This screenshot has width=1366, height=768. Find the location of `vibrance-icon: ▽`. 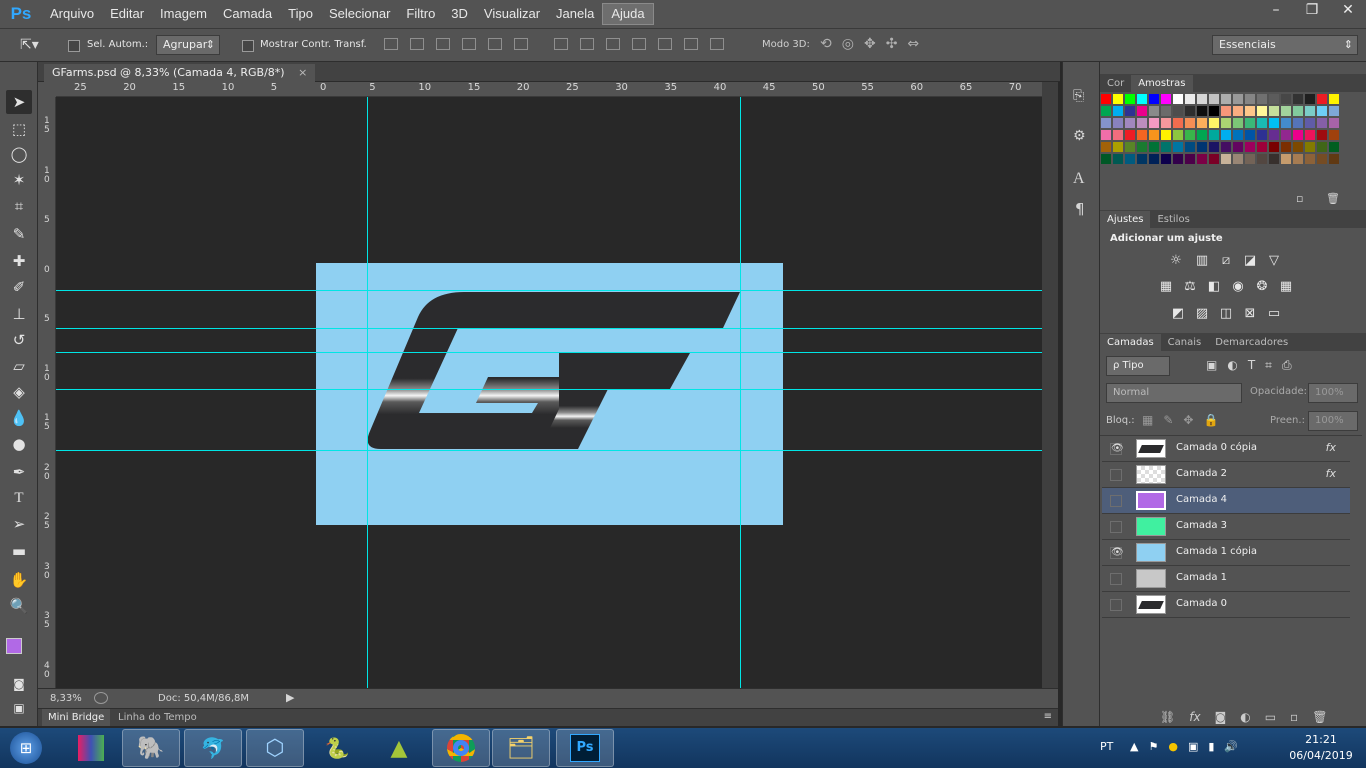

vibrance-icon: ▽ is located at coordinates (1274, 261).